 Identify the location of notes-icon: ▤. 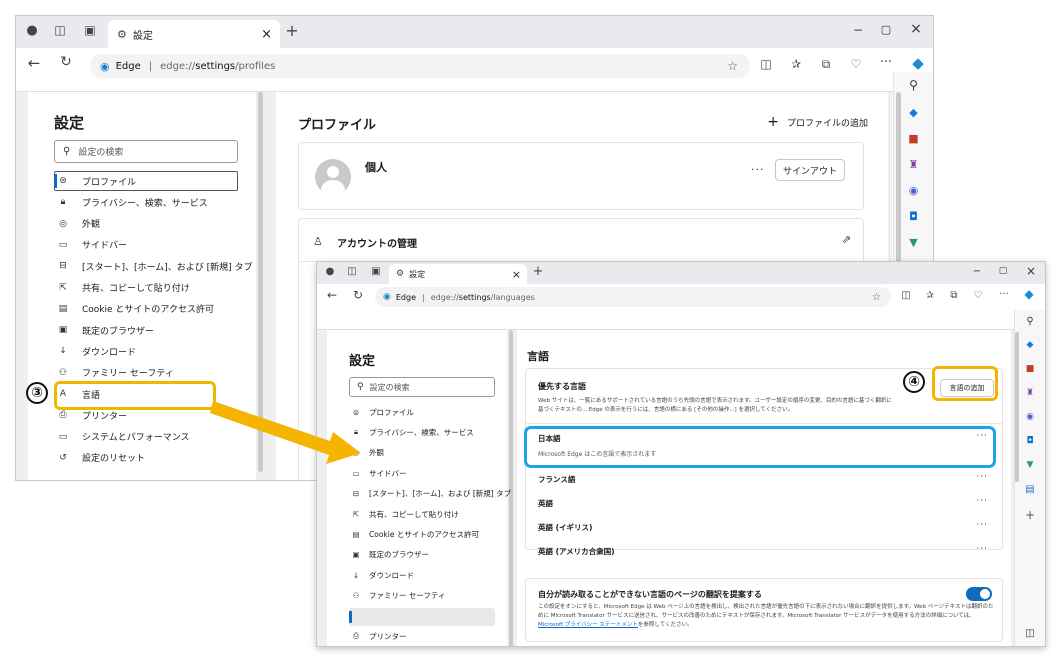
(1030, 489).